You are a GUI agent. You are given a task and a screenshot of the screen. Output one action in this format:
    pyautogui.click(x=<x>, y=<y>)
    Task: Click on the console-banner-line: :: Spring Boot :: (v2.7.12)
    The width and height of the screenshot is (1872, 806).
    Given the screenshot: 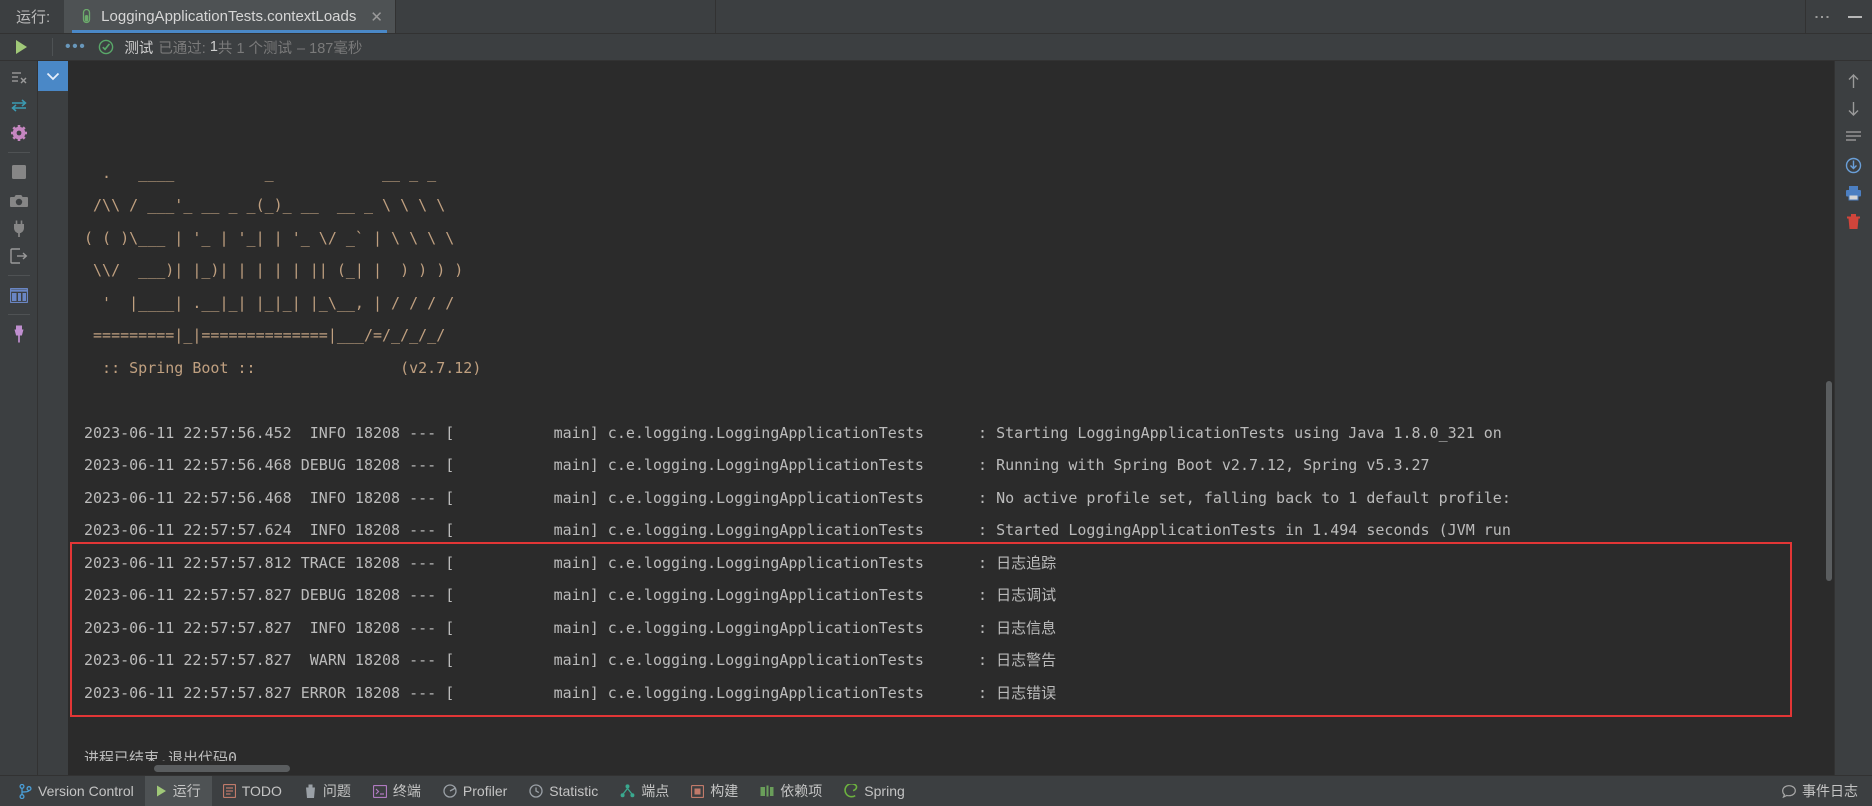 What is the action you would take?
    pyautogui.click(x=283, y=367)
    